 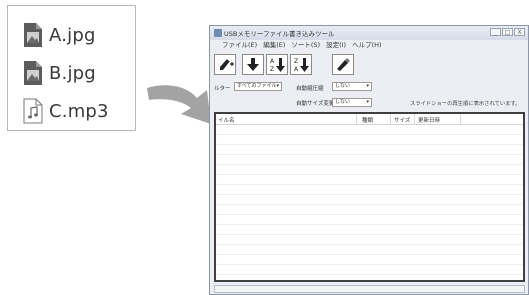 I want to click on minimize-button: _, so click(x=495, y=32).